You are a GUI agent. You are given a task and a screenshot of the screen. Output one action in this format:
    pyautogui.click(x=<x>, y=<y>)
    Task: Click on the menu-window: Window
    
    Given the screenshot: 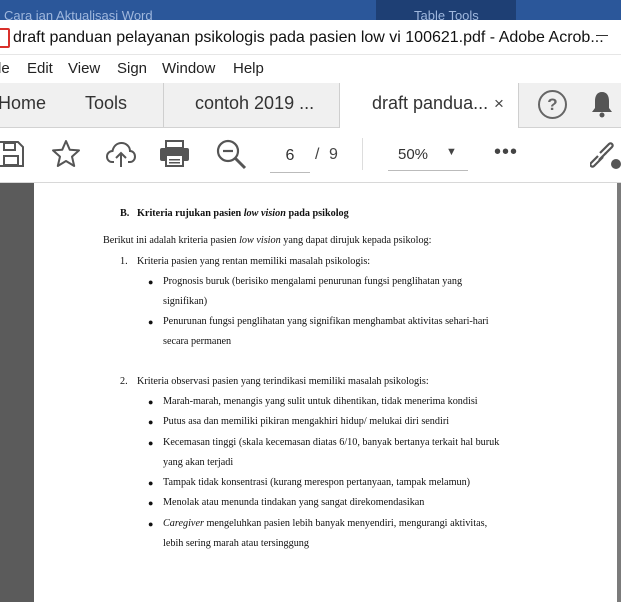 What is the action you would take?
    pyautogui.click(x=188, y=68)
    